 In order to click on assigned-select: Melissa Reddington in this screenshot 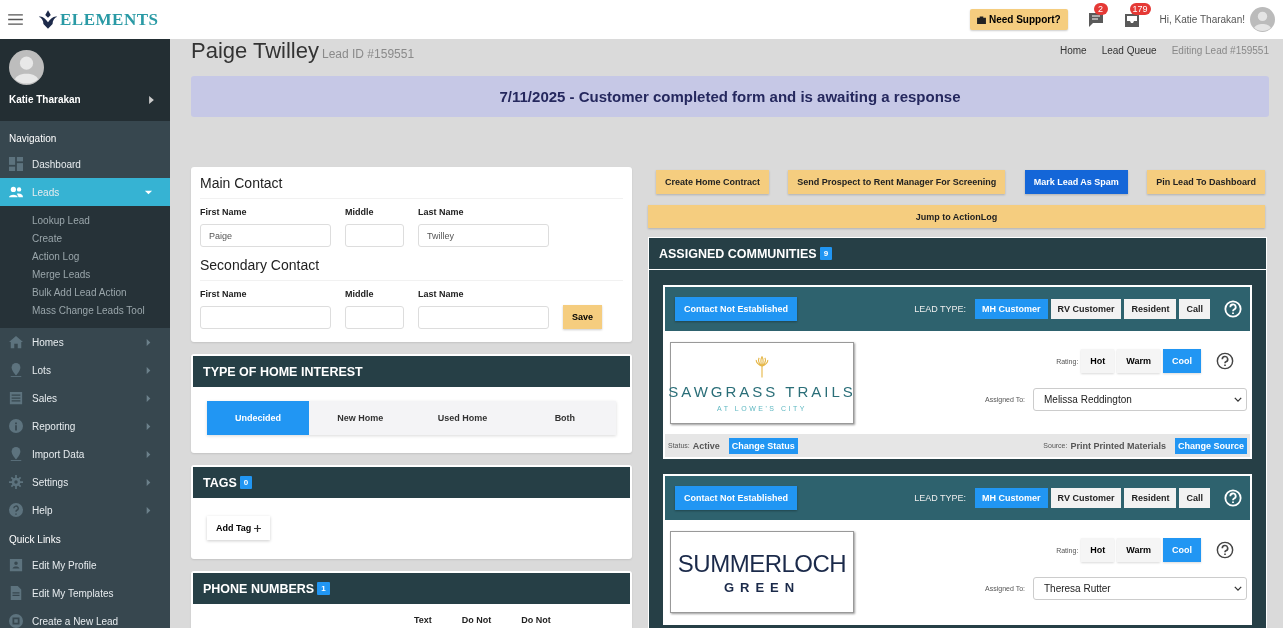, I will do `click(1140, 399)`.